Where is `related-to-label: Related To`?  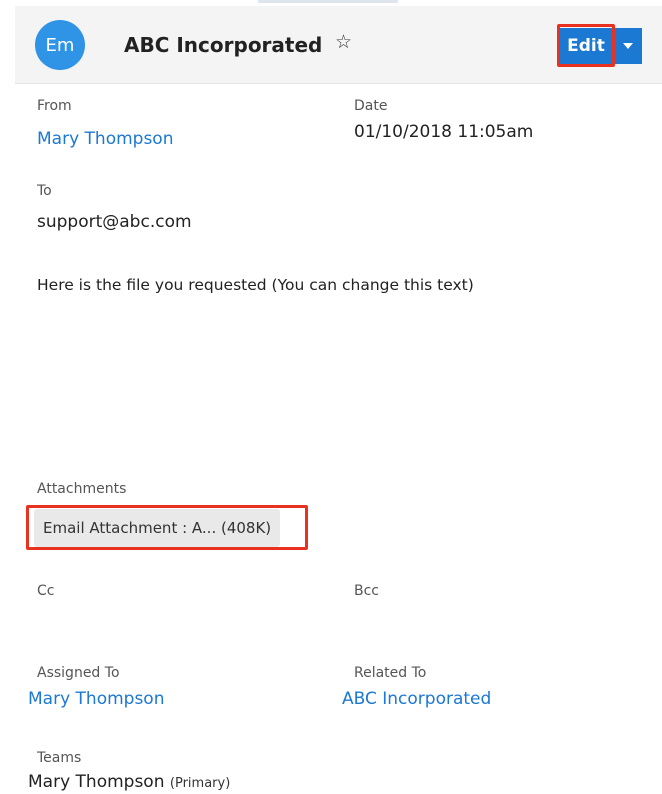
related-to-label: Related To is located at coordinates (390, 673).